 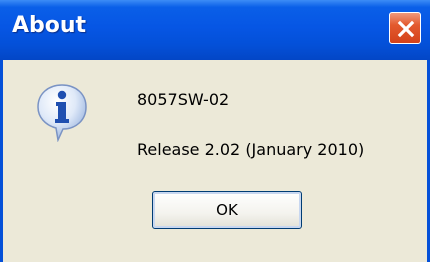 What do you see at coordinates (62, 113) in the screenshot?
I see `info-icon` at bounding box center [62, 113].